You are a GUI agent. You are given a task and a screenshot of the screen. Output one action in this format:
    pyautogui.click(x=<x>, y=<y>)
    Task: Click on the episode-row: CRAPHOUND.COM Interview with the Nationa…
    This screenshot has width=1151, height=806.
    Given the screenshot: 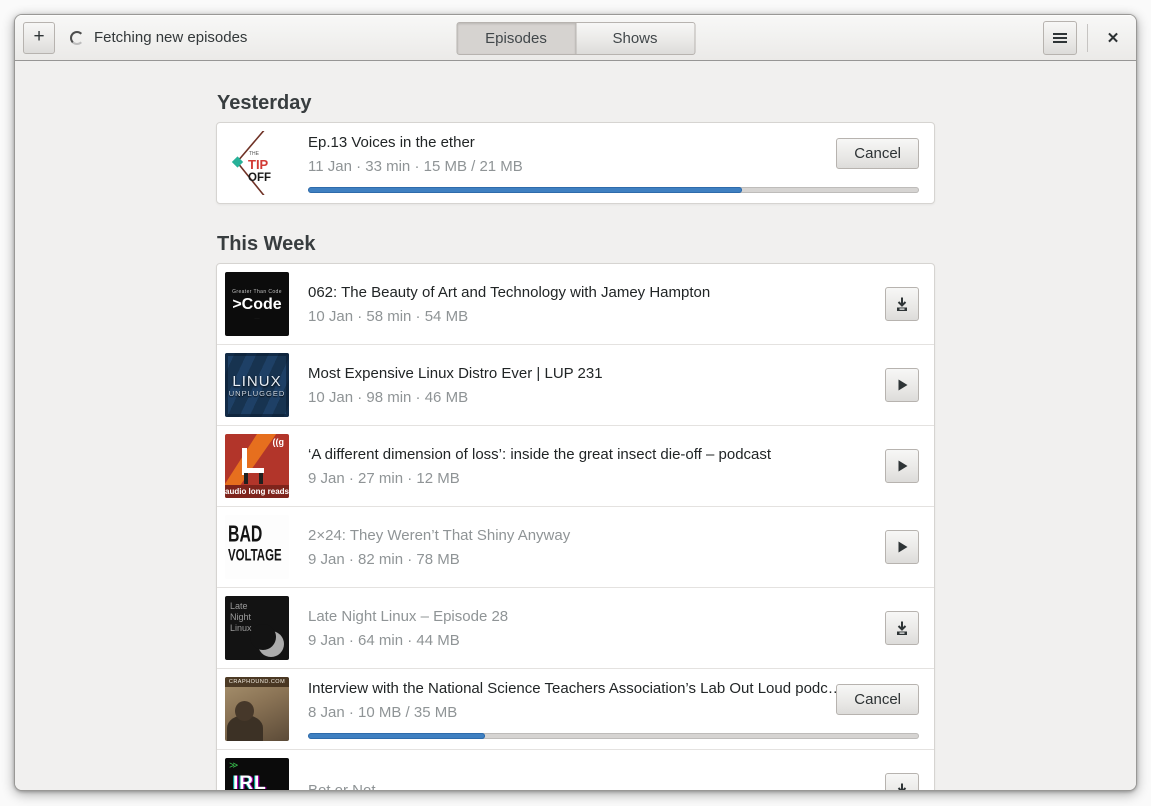 What is the action you would take?
    pyautogui.click(x=575, y=708)
    